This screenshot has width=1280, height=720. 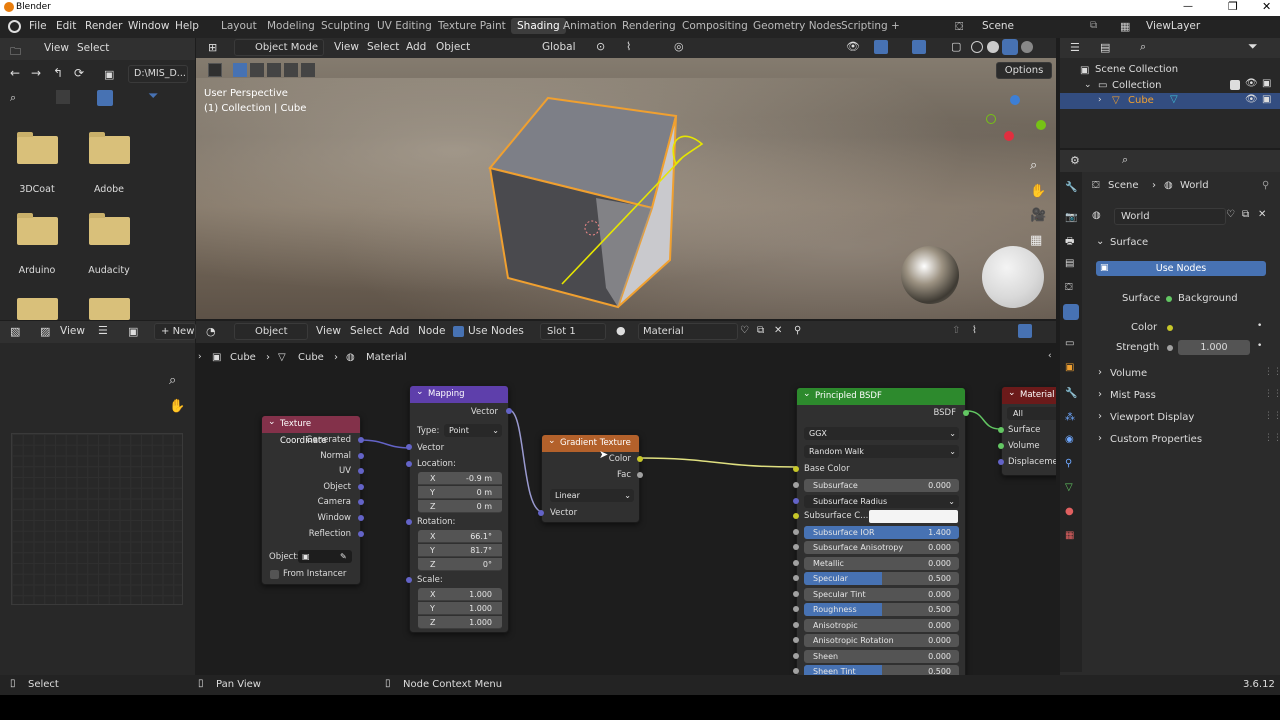 What do you see at coordinates (460, 594) in the screenshot?
I see `mapping-scl-field-x: X 1.000` at bounding box center [460, 594].